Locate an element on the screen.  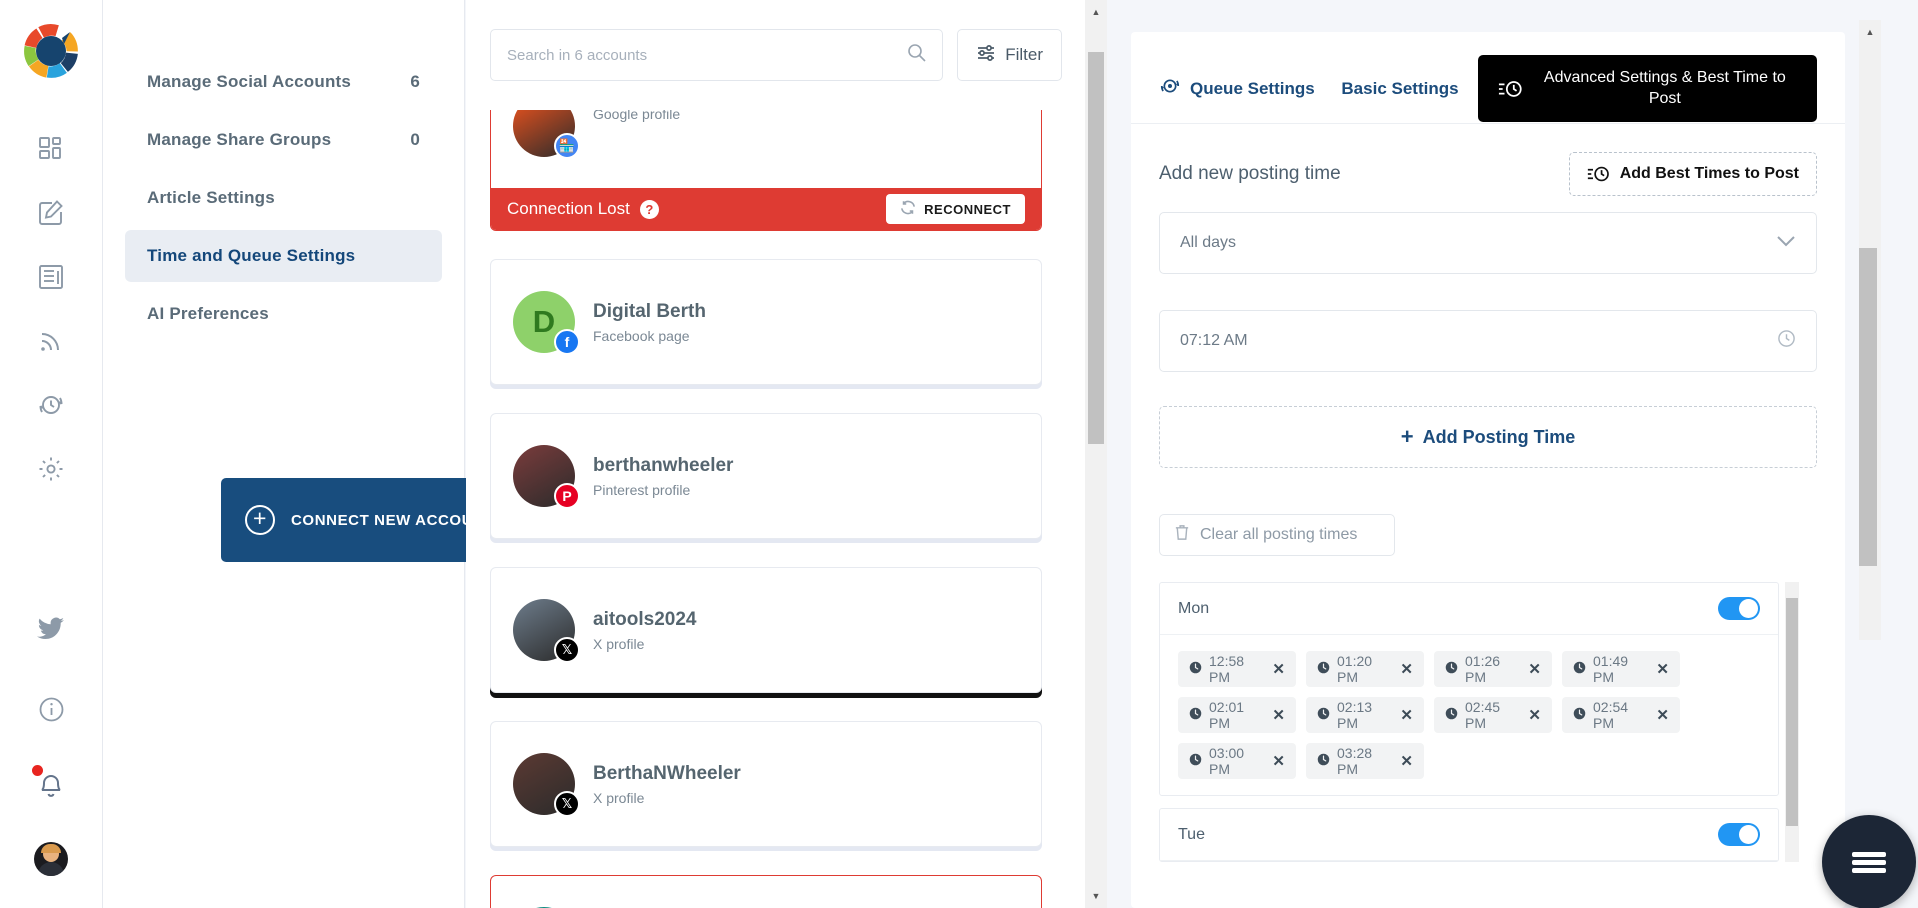
accounts-scrollbar: ▲ ▼ is located at coordinates (1096, 454).